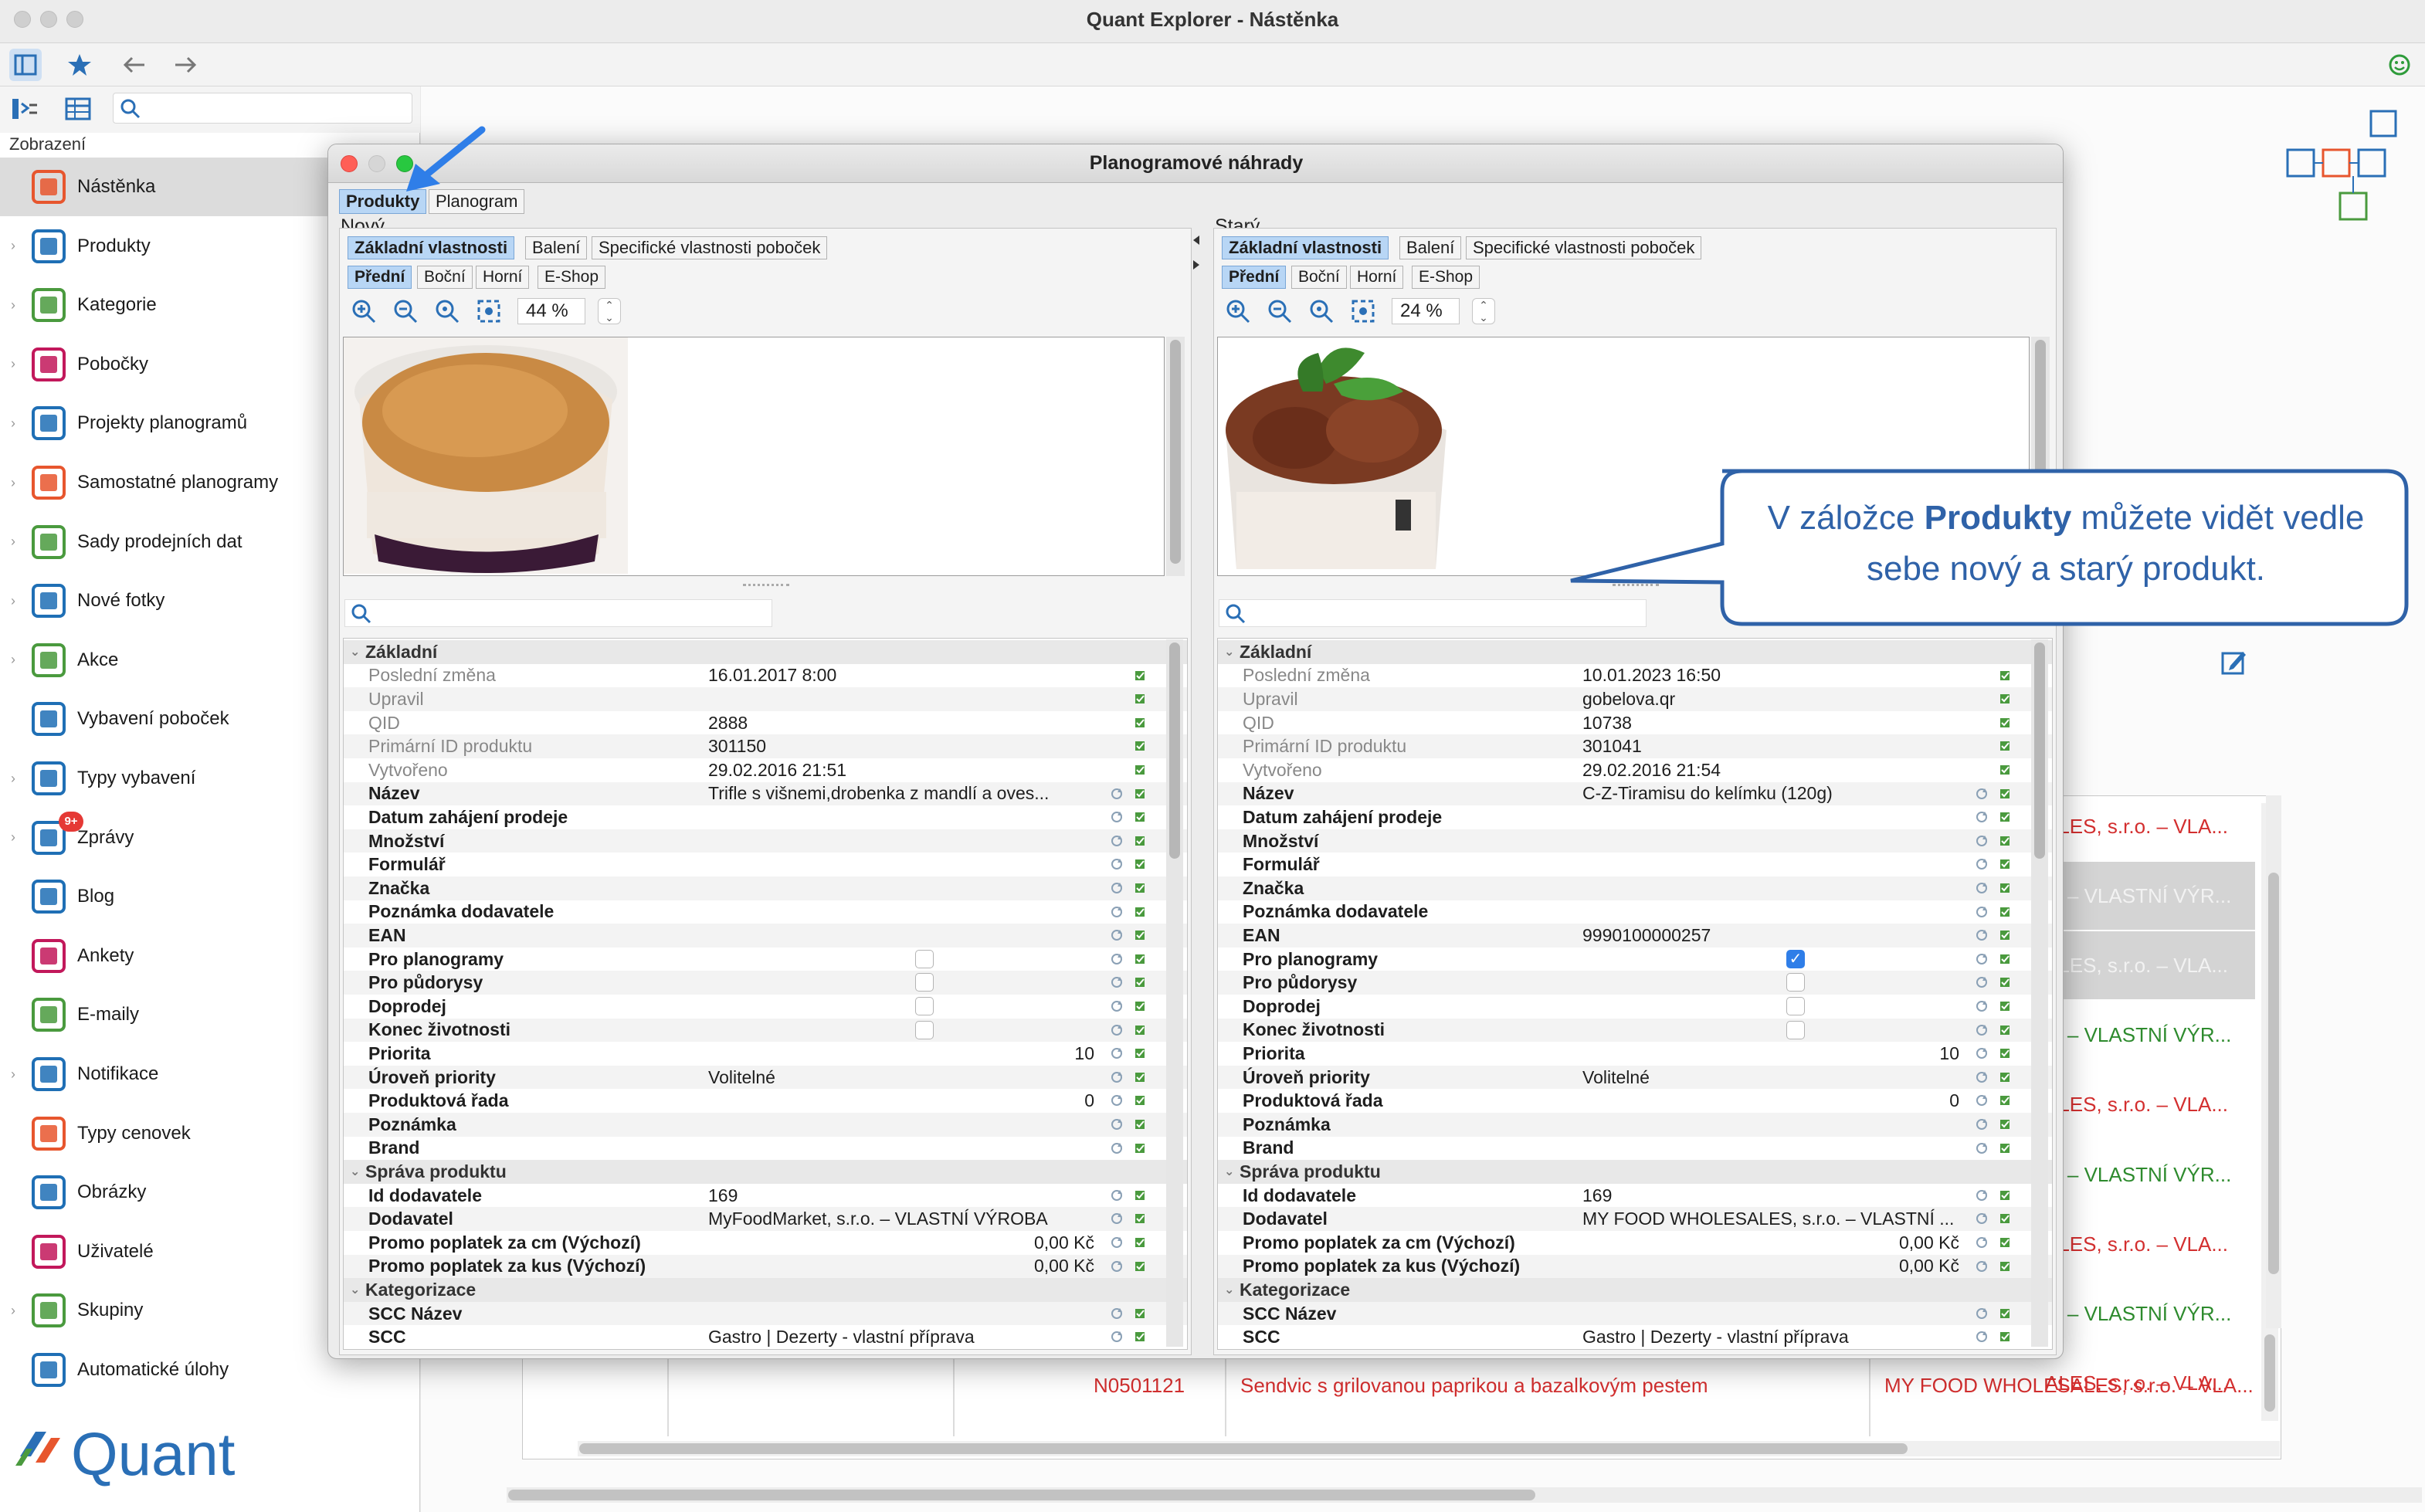 The image size is (2425, 1512). I want to click on property-row: Pro planogramy ✓, so click(1635, 959).